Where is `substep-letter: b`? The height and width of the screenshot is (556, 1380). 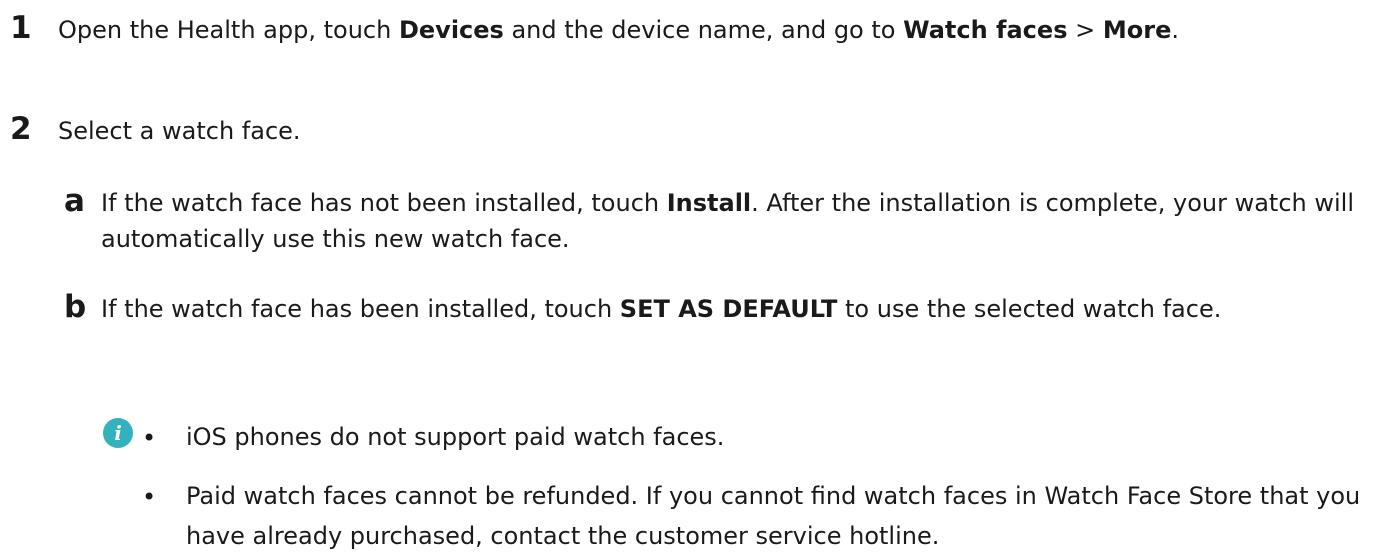 substep-letter: b is located at coordinates (75, 307).